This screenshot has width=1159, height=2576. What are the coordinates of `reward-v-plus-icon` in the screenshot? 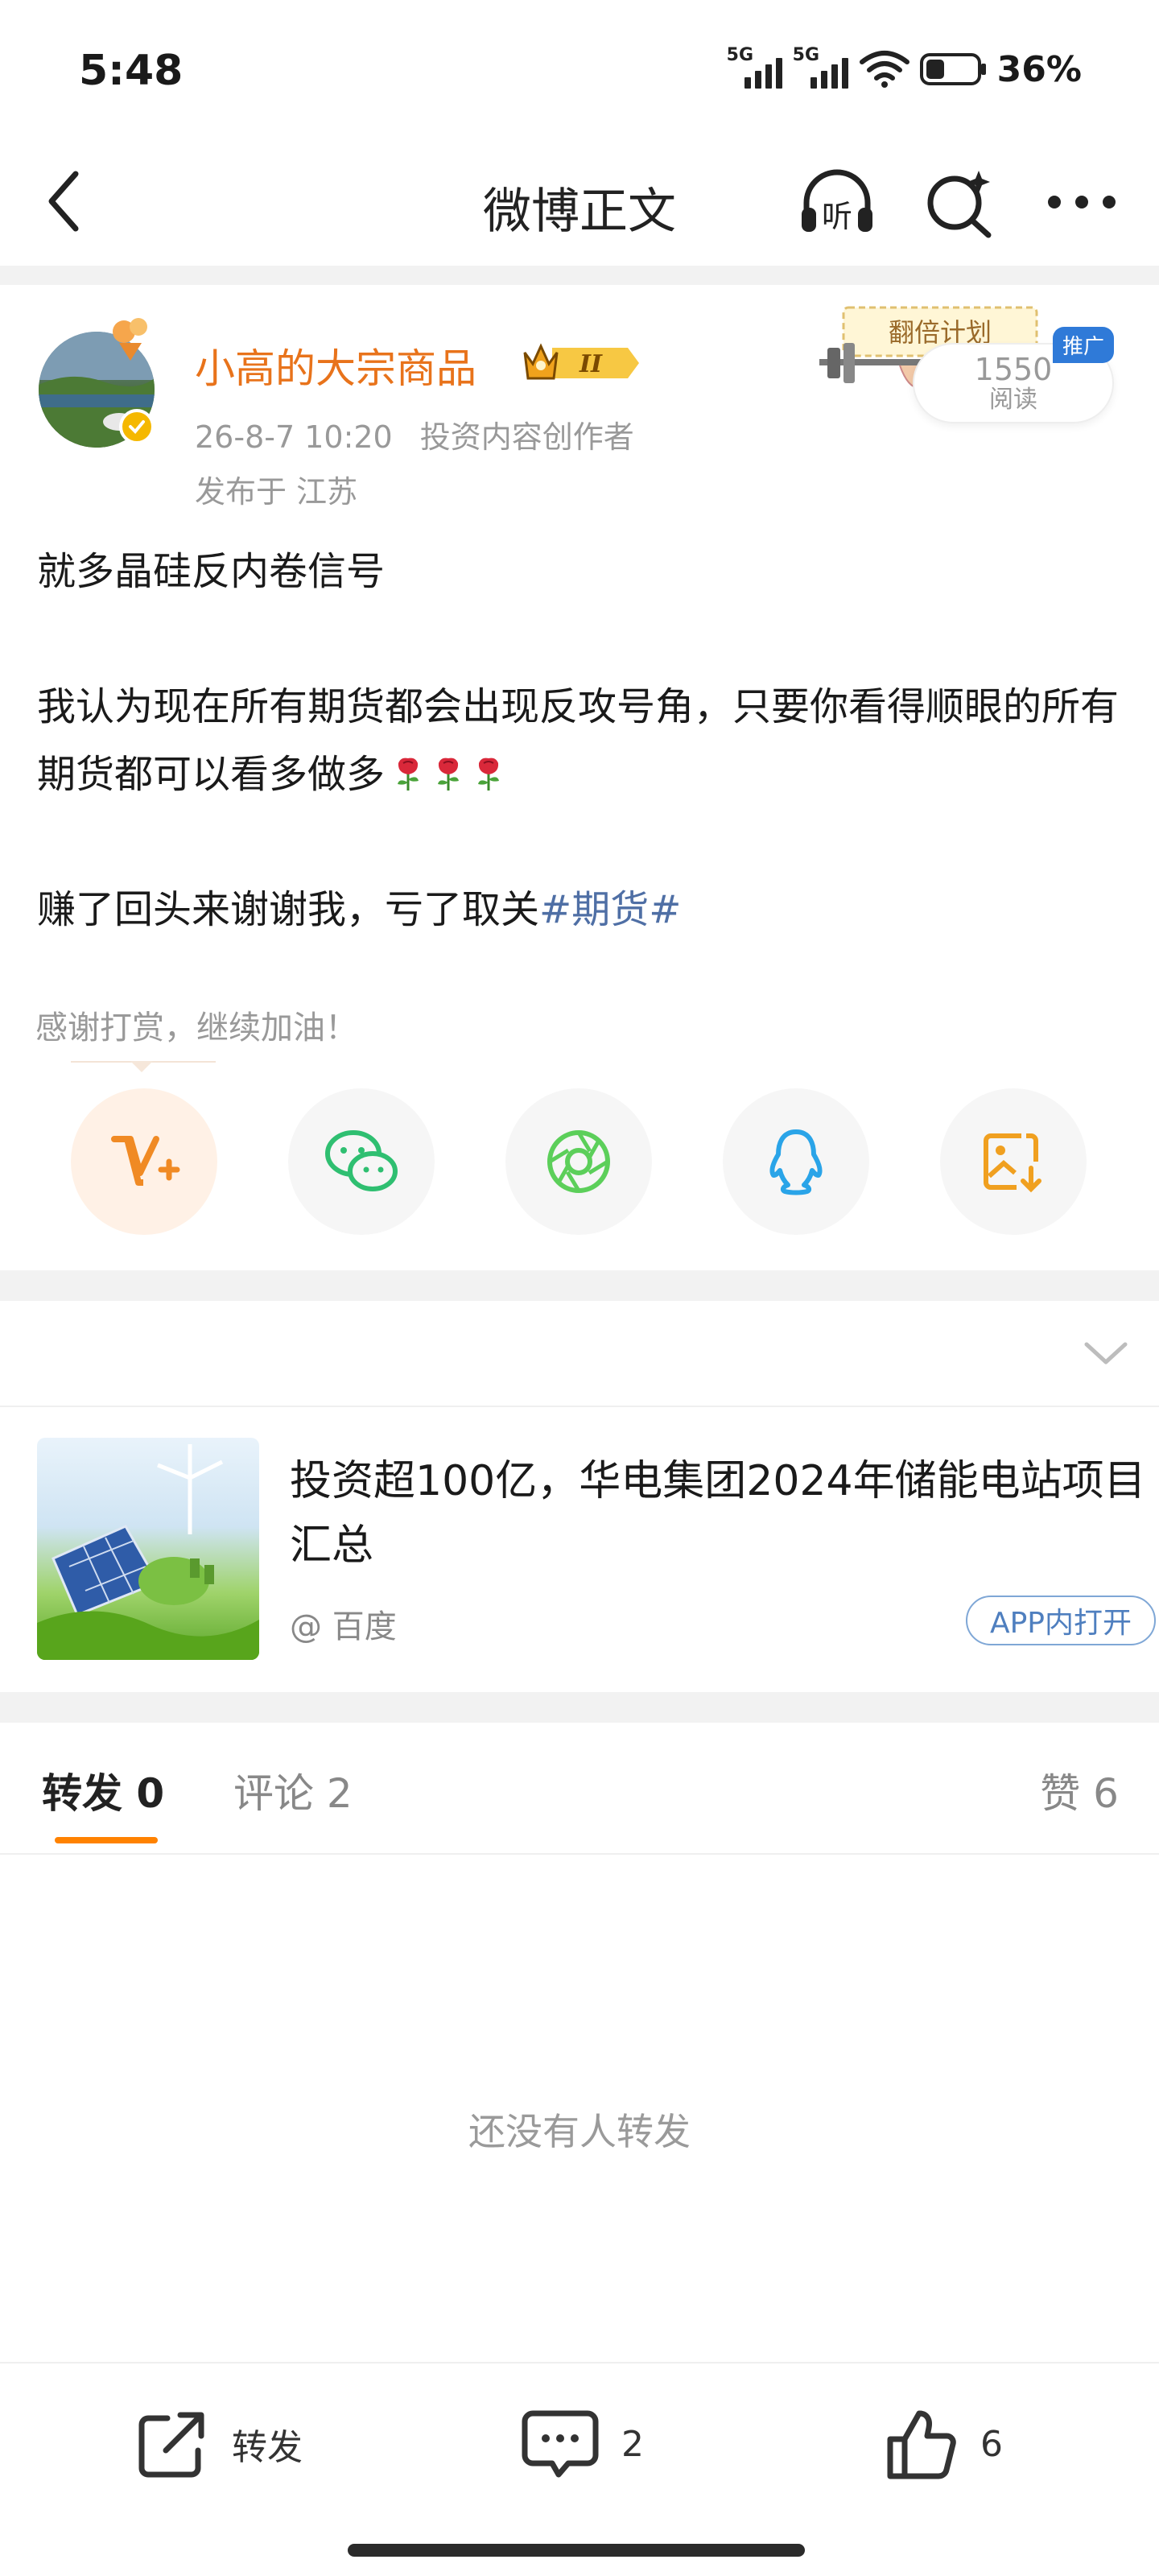 It's located at (145, 1161).